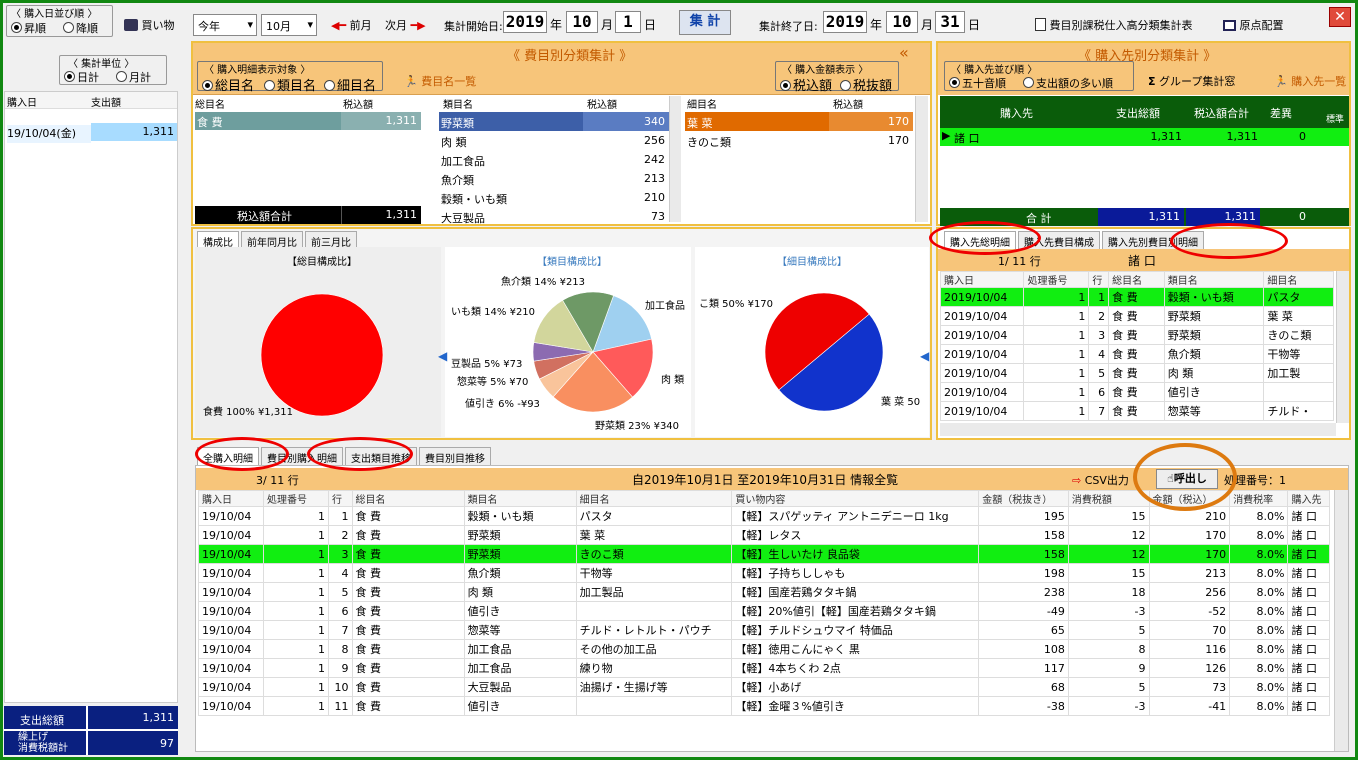  I want to click on col-sou: 総目名, so click(210, 105).